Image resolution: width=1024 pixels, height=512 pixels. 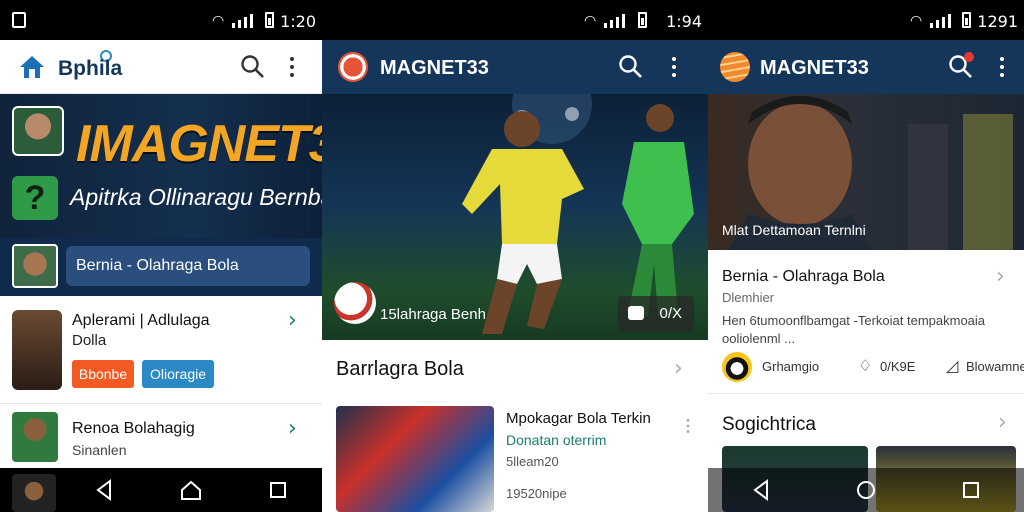 What do you see at coordinates (19, 20) in the screenshot?
I see `photo-notification-icon` at bounding box center [19, 20].